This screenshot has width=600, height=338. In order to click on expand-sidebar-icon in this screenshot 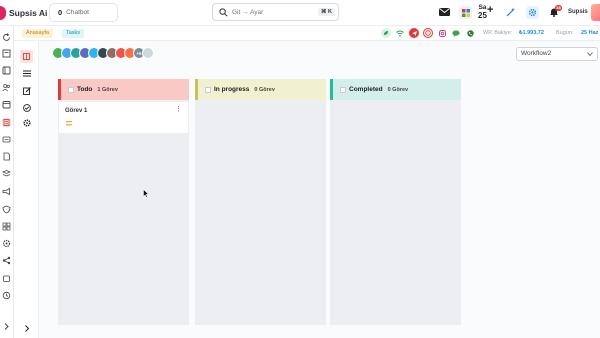, I will do `click(6, 326)`.